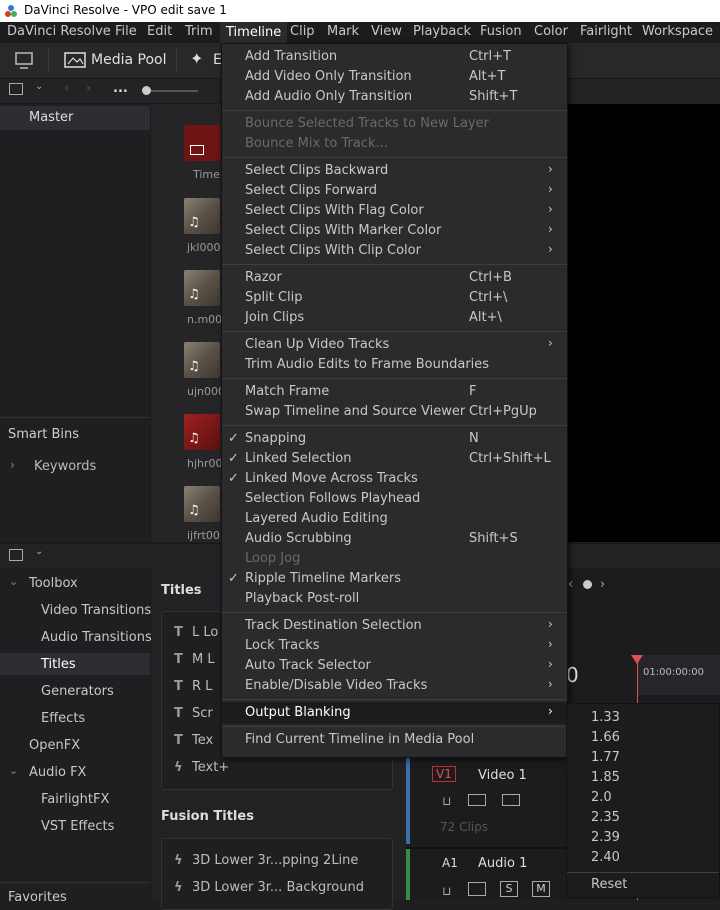  What do you see at coordinates (54, 745) in the screenshot?
I see `tree-openfx: OpenFX` at bounding box center [54, 745].